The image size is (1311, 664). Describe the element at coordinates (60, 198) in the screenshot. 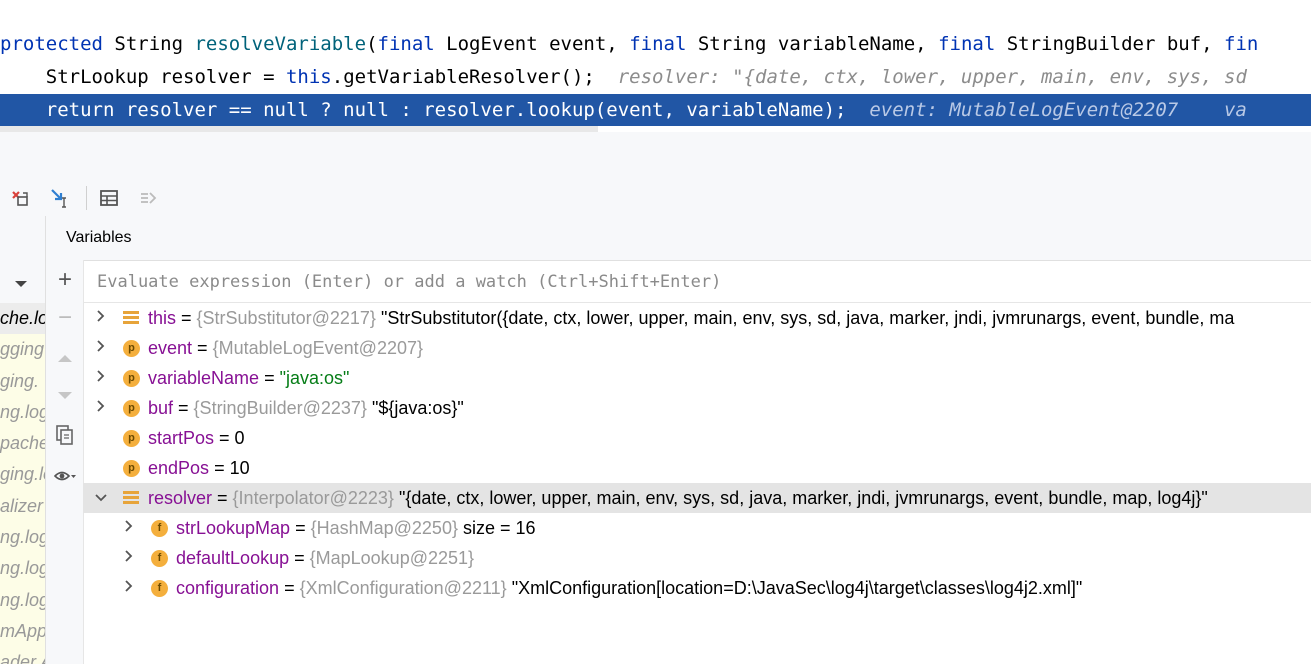

I see `smart-step-into-icon` at that location.